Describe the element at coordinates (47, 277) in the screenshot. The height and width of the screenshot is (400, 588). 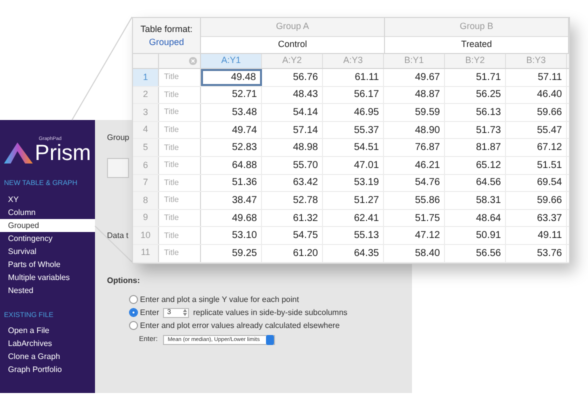
I see `sidebar-item: Multiple variables` at that location.